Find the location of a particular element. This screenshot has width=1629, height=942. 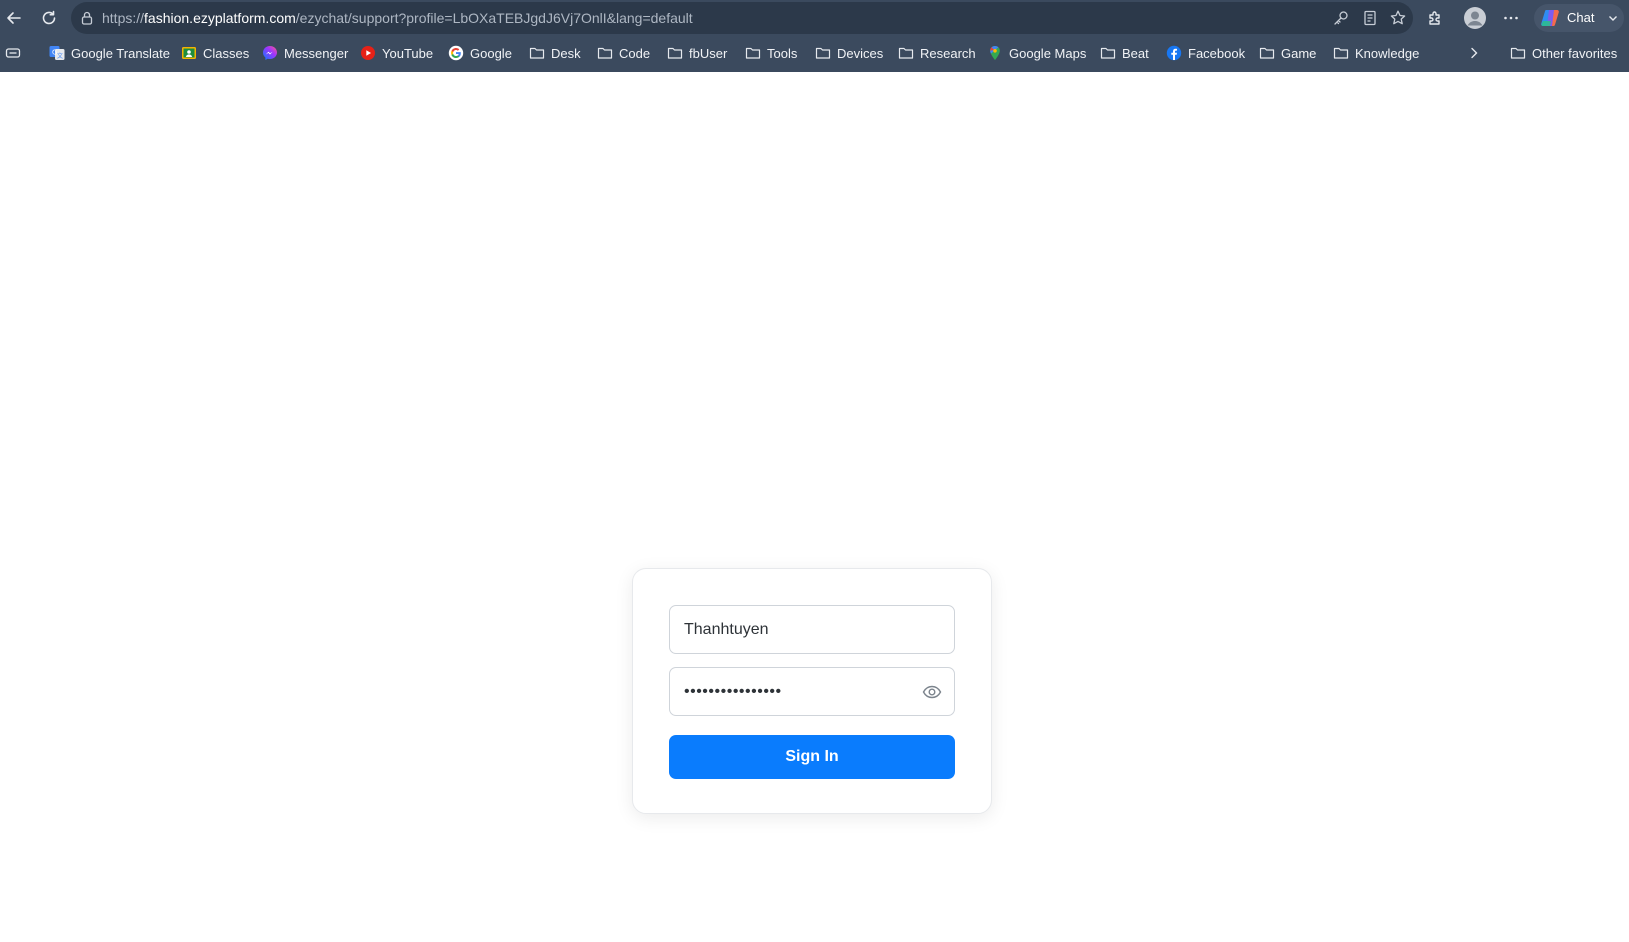

bookmark-label: Beat is located at coordinates (1135, 53).